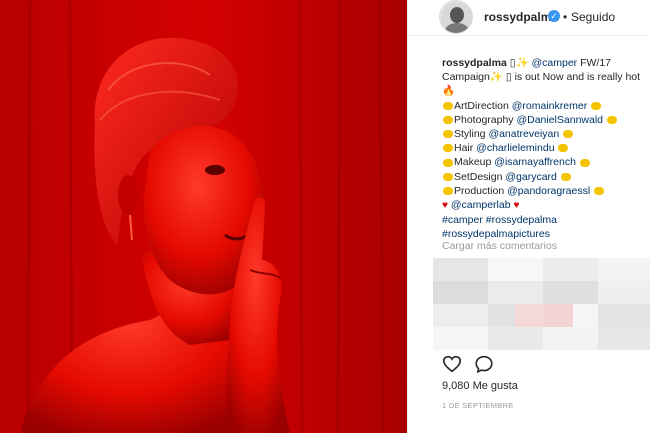 Image resolution: width=650 pixels, height=433 pixels. What do you see at coordinates (554, 16) in the screenshot?
I see `verified-badge-icon: ✓` at bounding box center [554, 16].